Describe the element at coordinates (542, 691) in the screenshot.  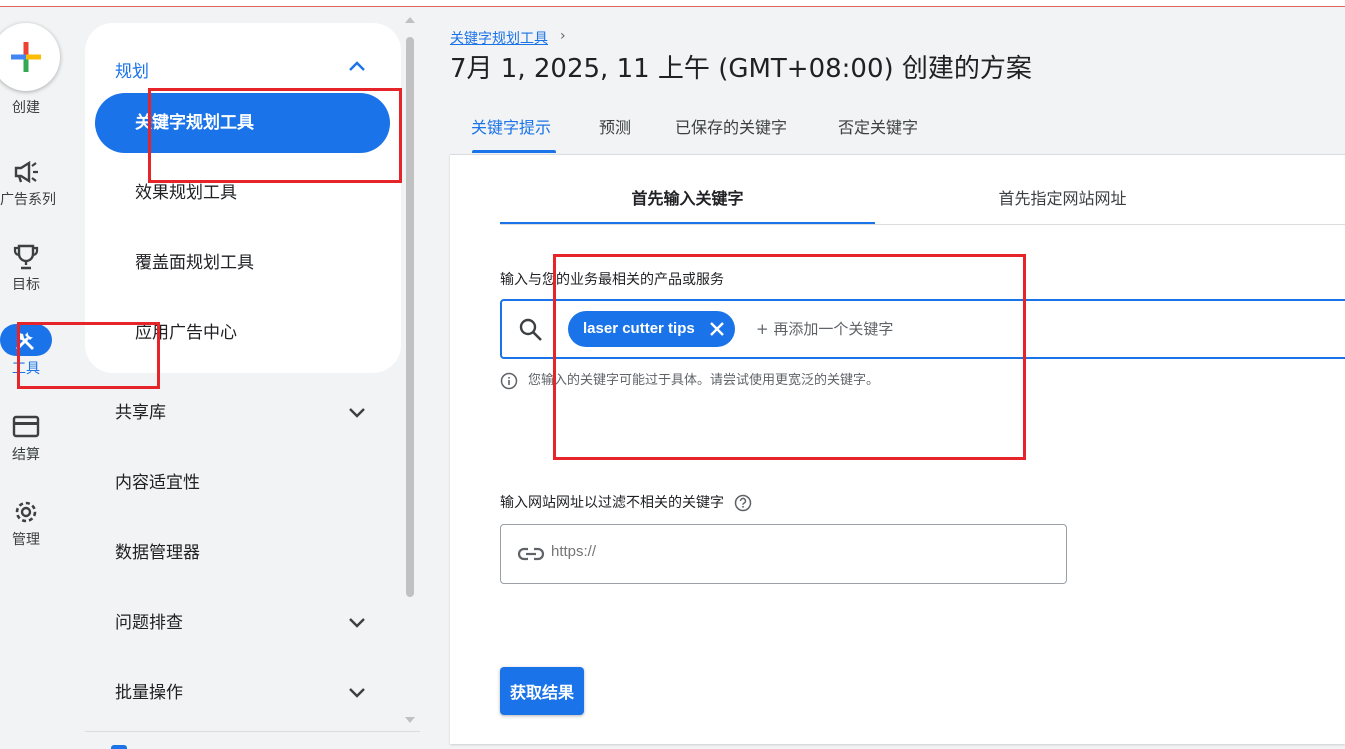
I see `get-results-button: 获取结果` at that location.